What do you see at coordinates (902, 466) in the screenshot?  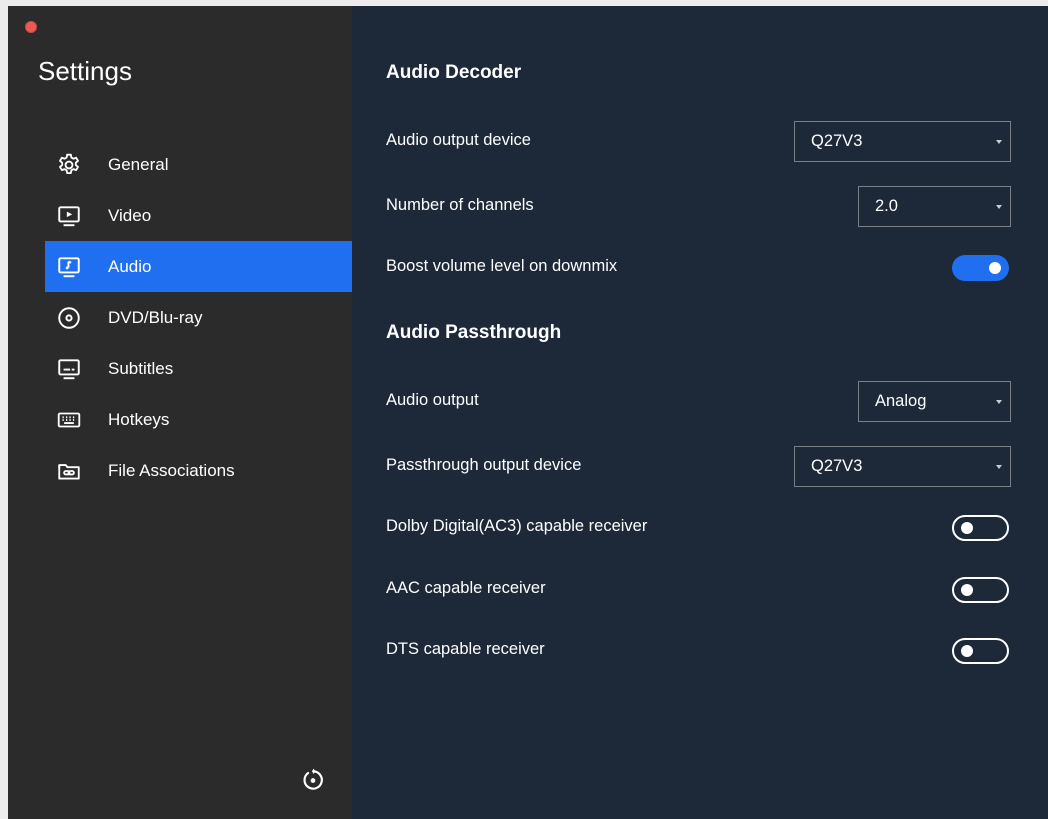 I see `passthrough-output-device-select: Q27V3` at bounding box center [902, 466].